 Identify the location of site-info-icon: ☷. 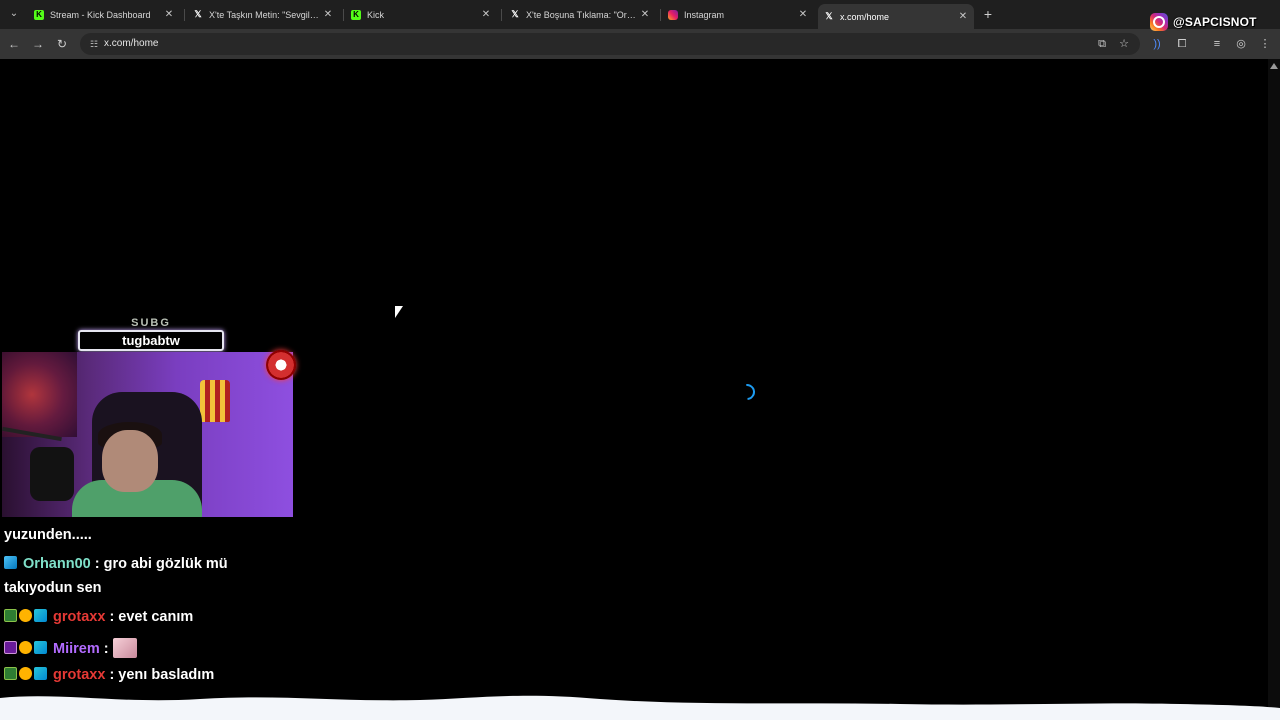
(94, 44).